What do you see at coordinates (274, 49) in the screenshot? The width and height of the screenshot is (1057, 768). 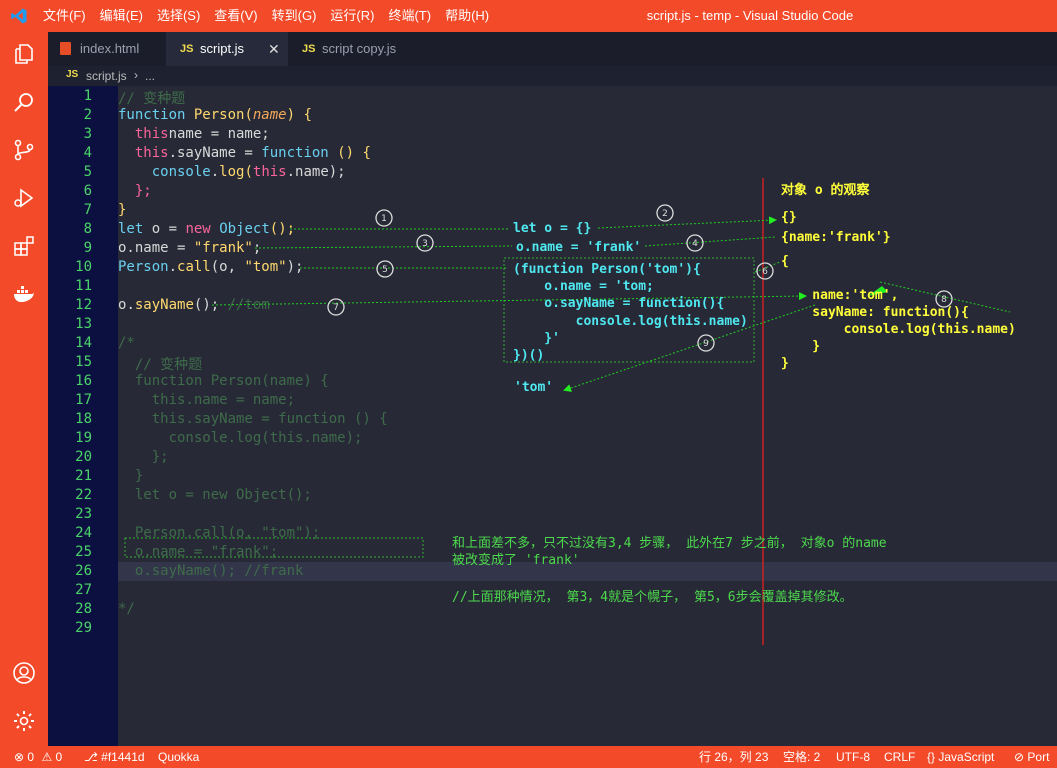 I see `close-icon: ✕` at bounding box center [274, 49].